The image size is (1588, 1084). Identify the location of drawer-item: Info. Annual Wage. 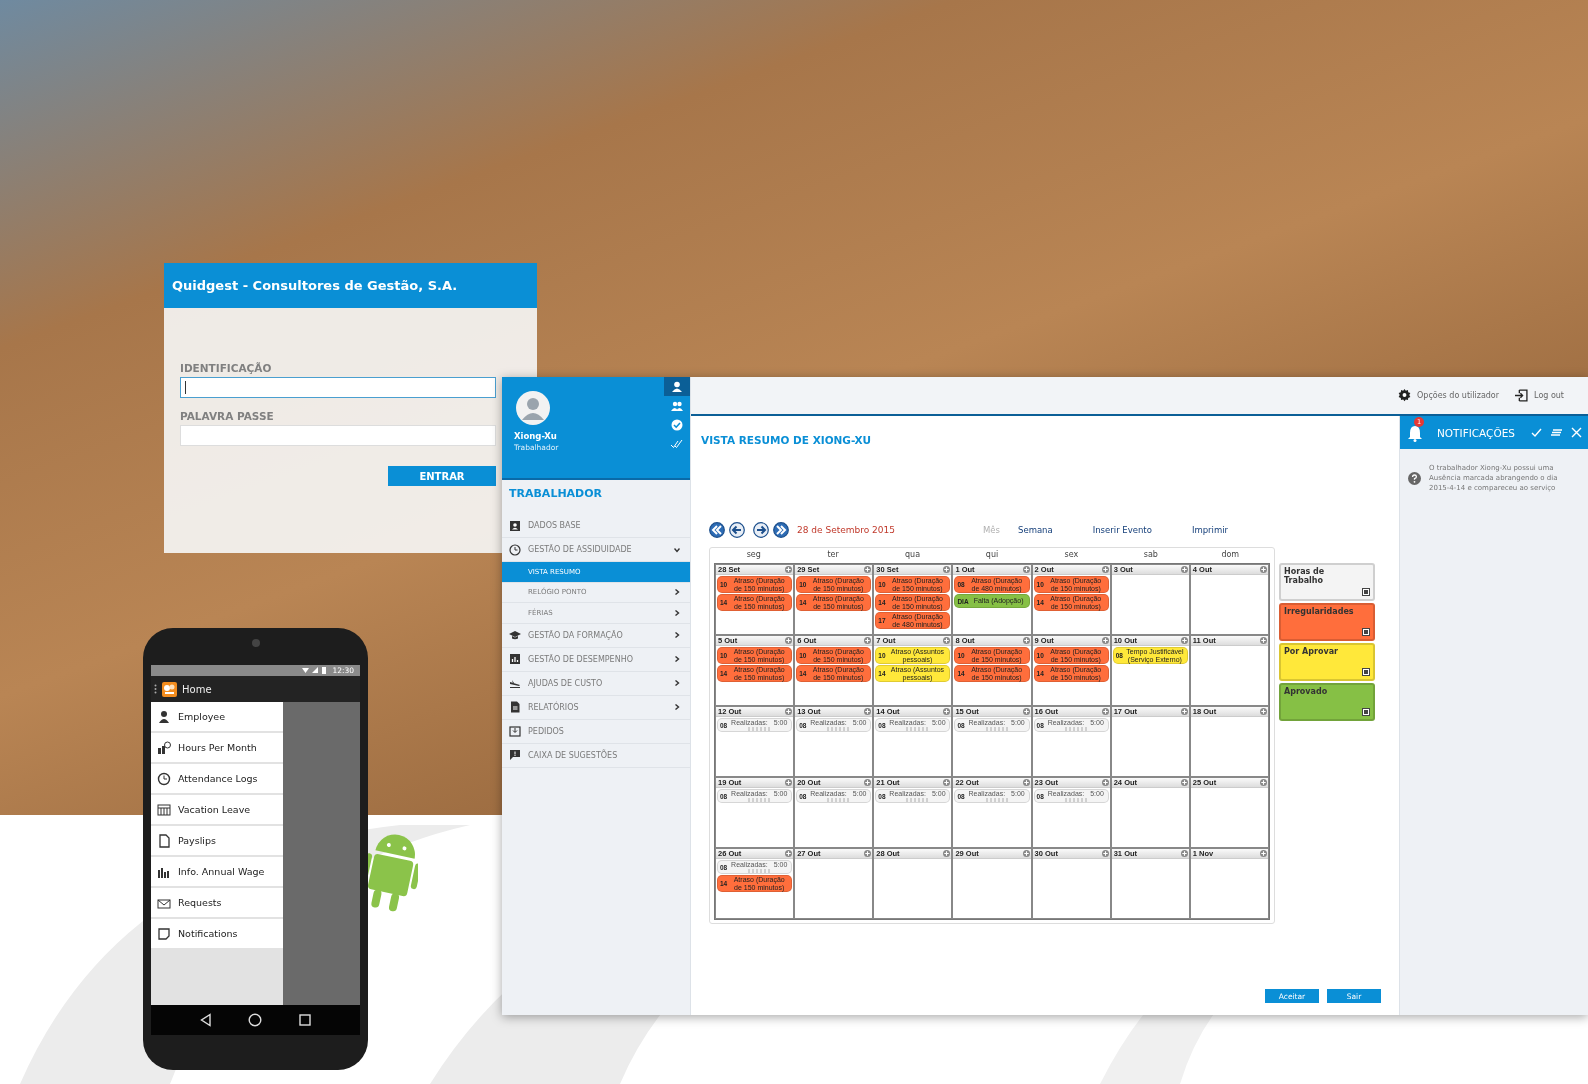
(217, 871).